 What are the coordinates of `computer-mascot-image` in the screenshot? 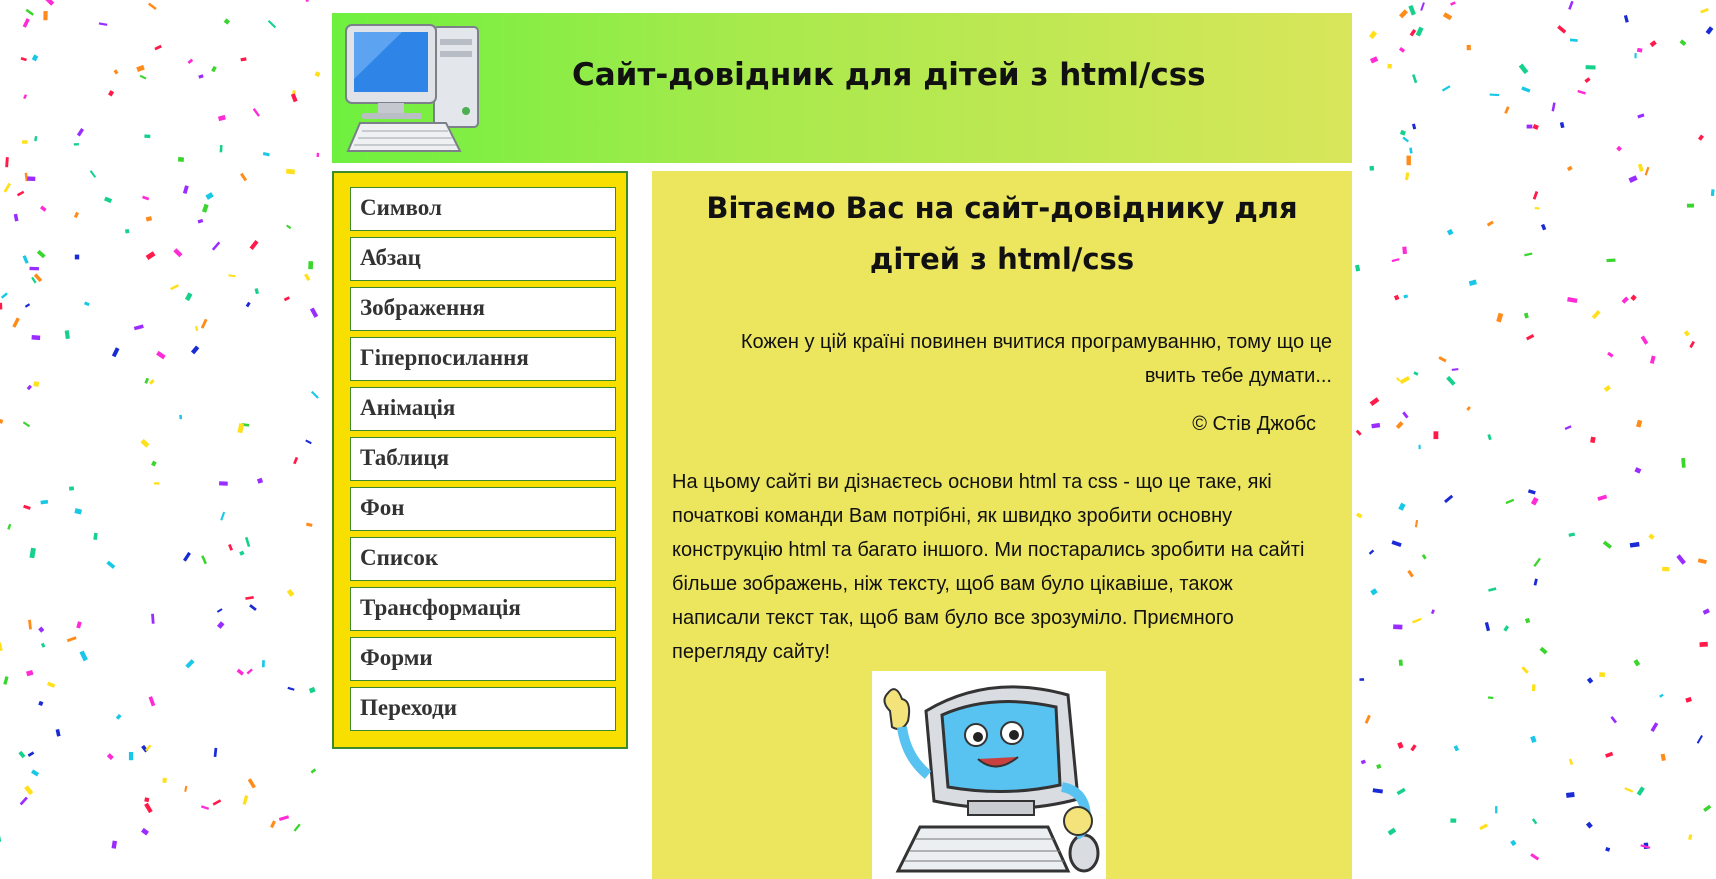 It's located at (989, 775).